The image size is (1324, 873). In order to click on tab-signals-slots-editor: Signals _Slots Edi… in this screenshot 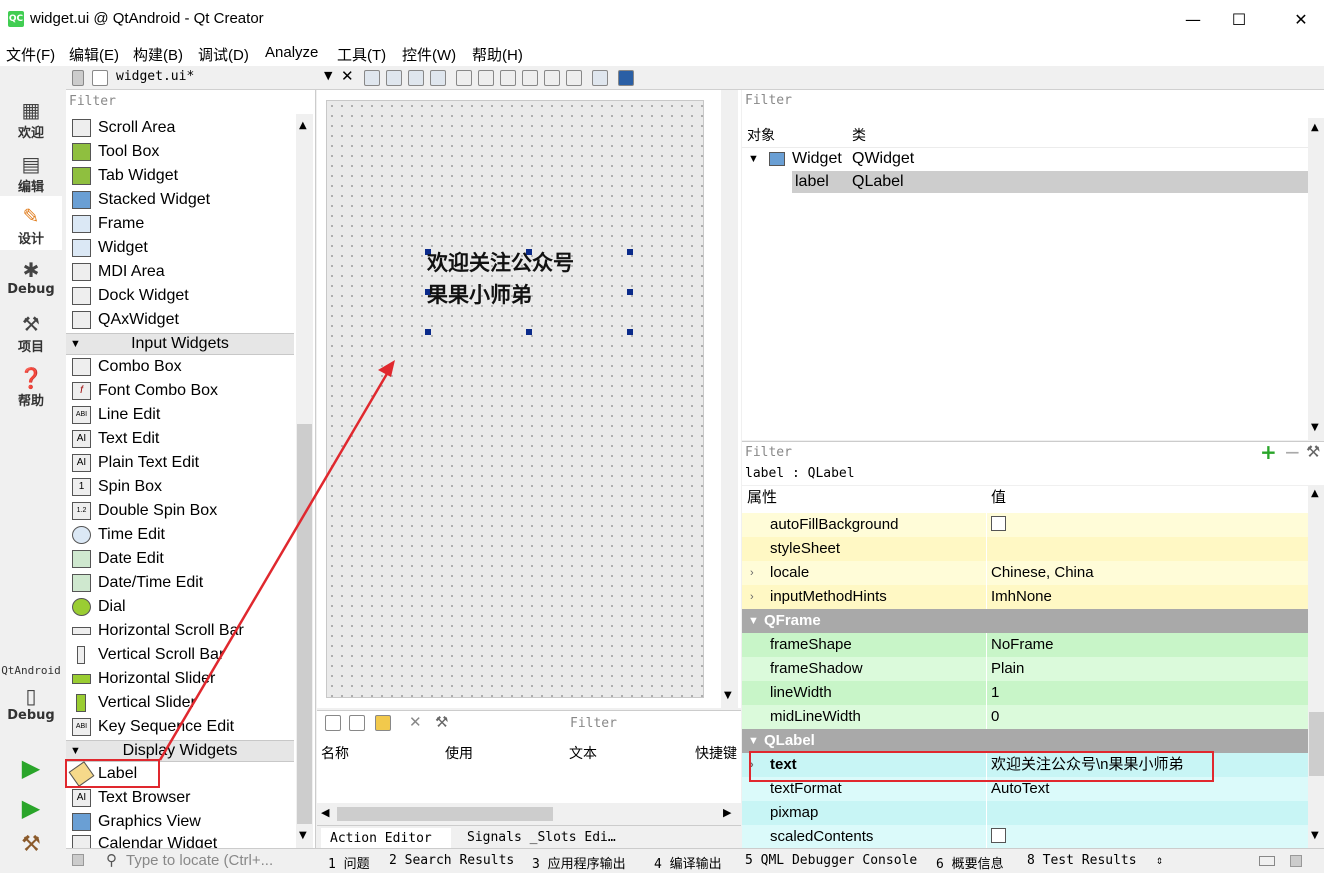, I will do `click(541, 837)`.